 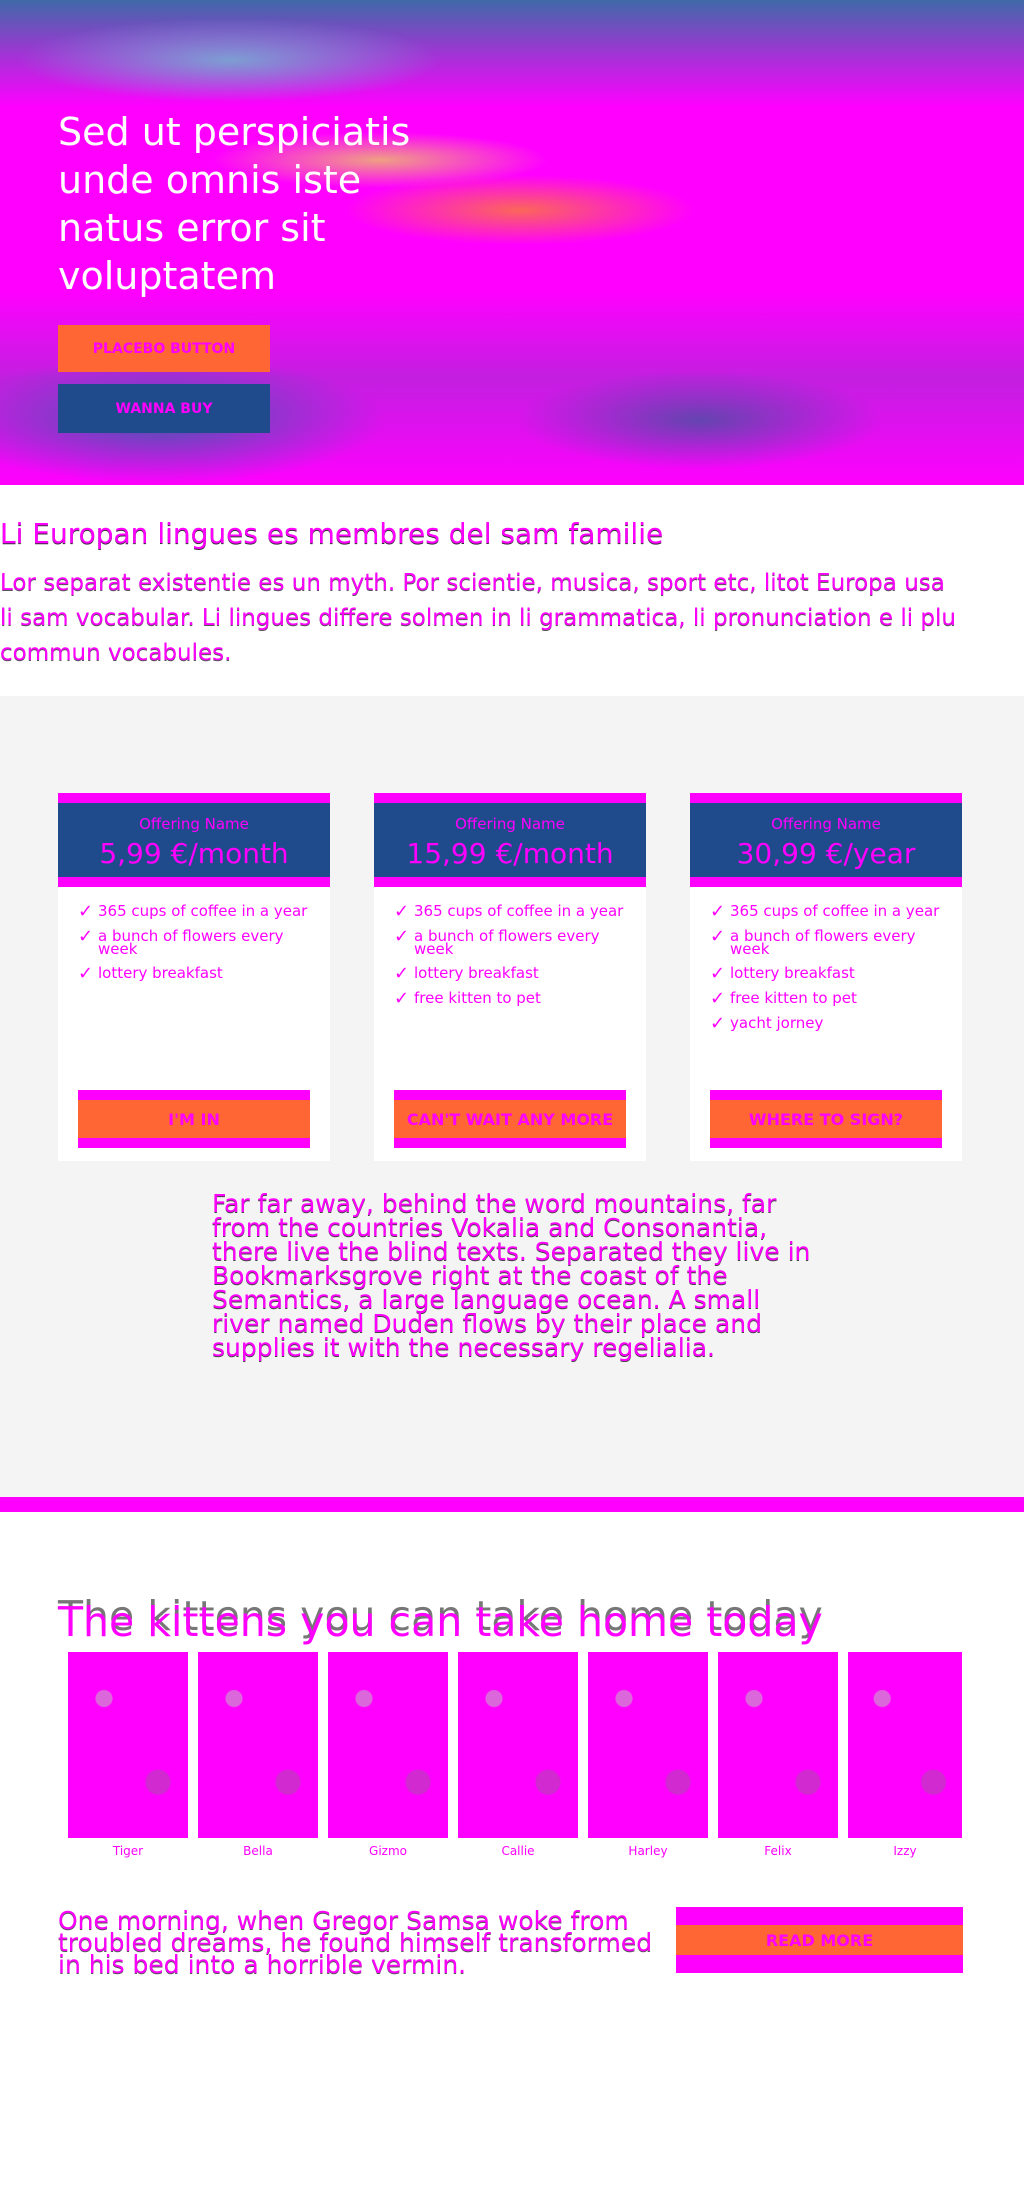 I want to click on kitten-name: Callie, so click(x=518, y=1851).